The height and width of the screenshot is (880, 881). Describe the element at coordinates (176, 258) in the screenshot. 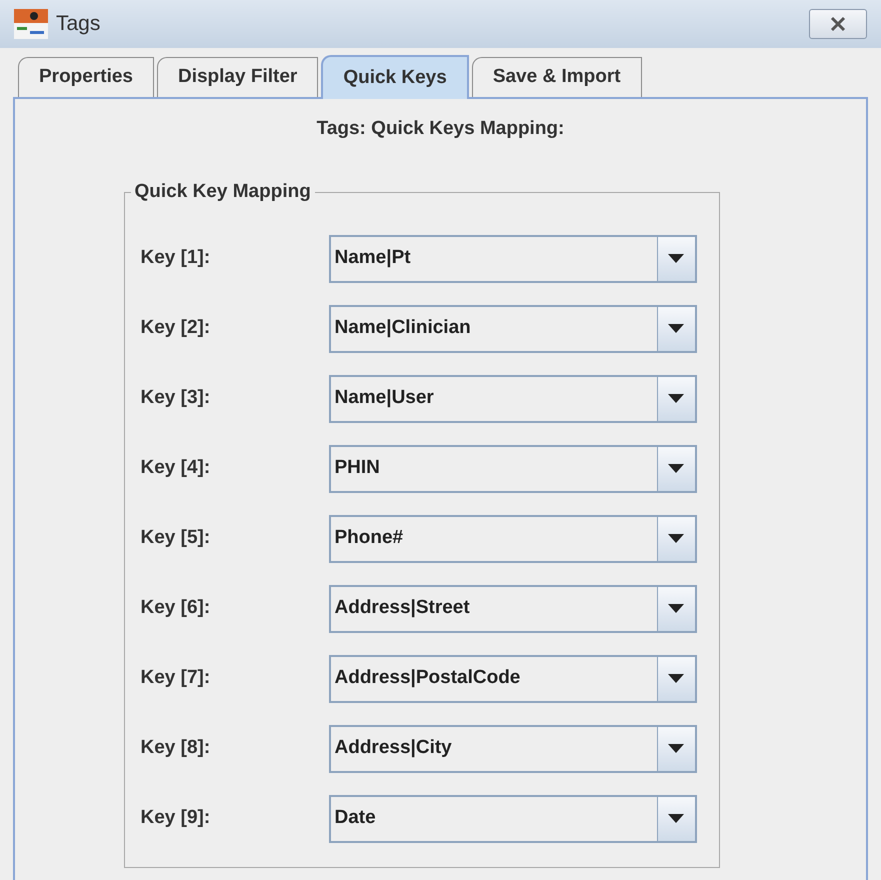

I see `key-label: Key [1]:` at that location.